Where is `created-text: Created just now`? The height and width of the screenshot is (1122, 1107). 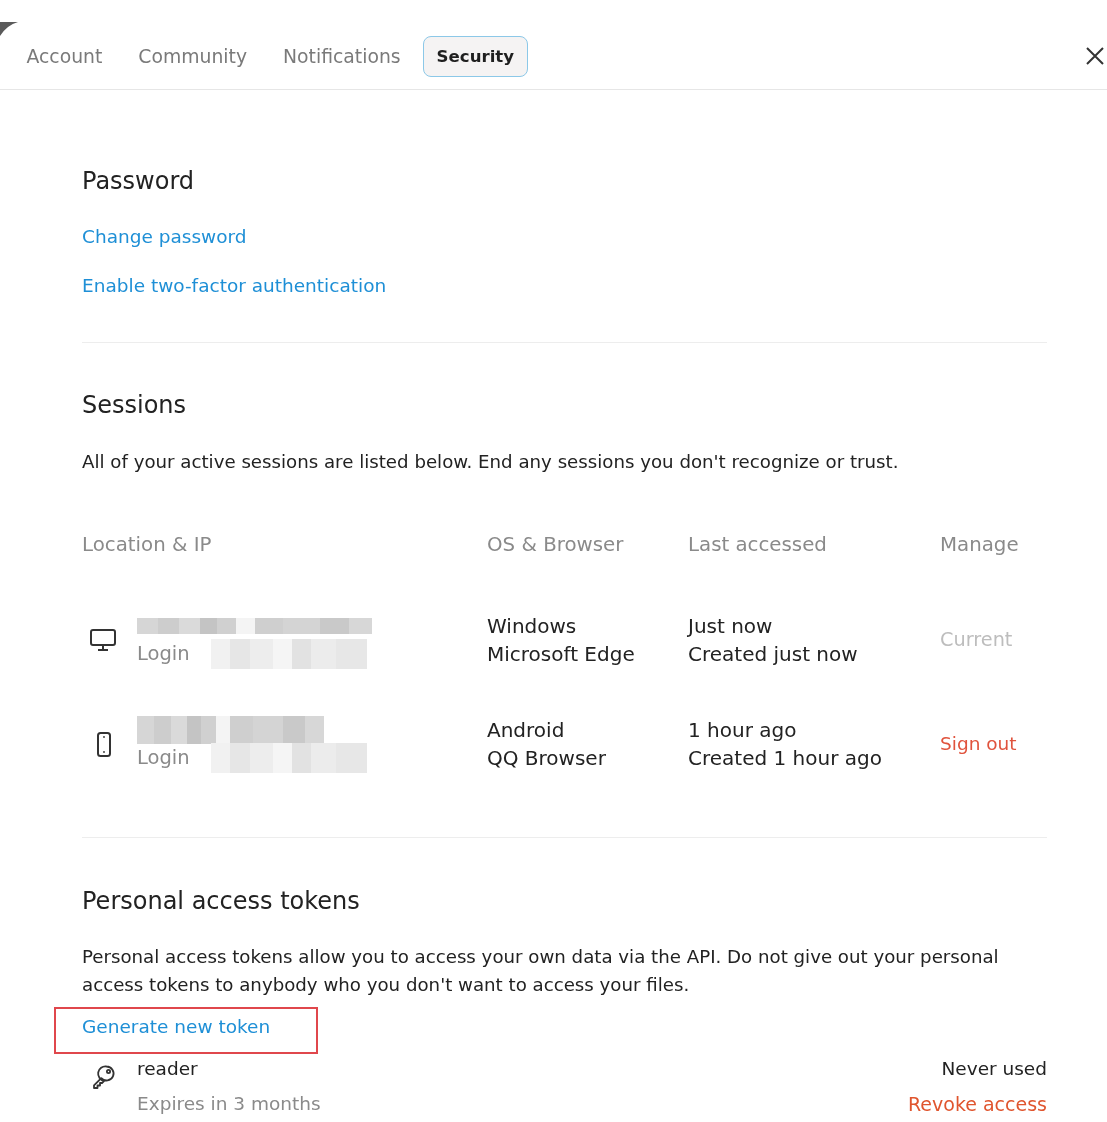 created-text: Created just now is located at coordinates (773, 654).